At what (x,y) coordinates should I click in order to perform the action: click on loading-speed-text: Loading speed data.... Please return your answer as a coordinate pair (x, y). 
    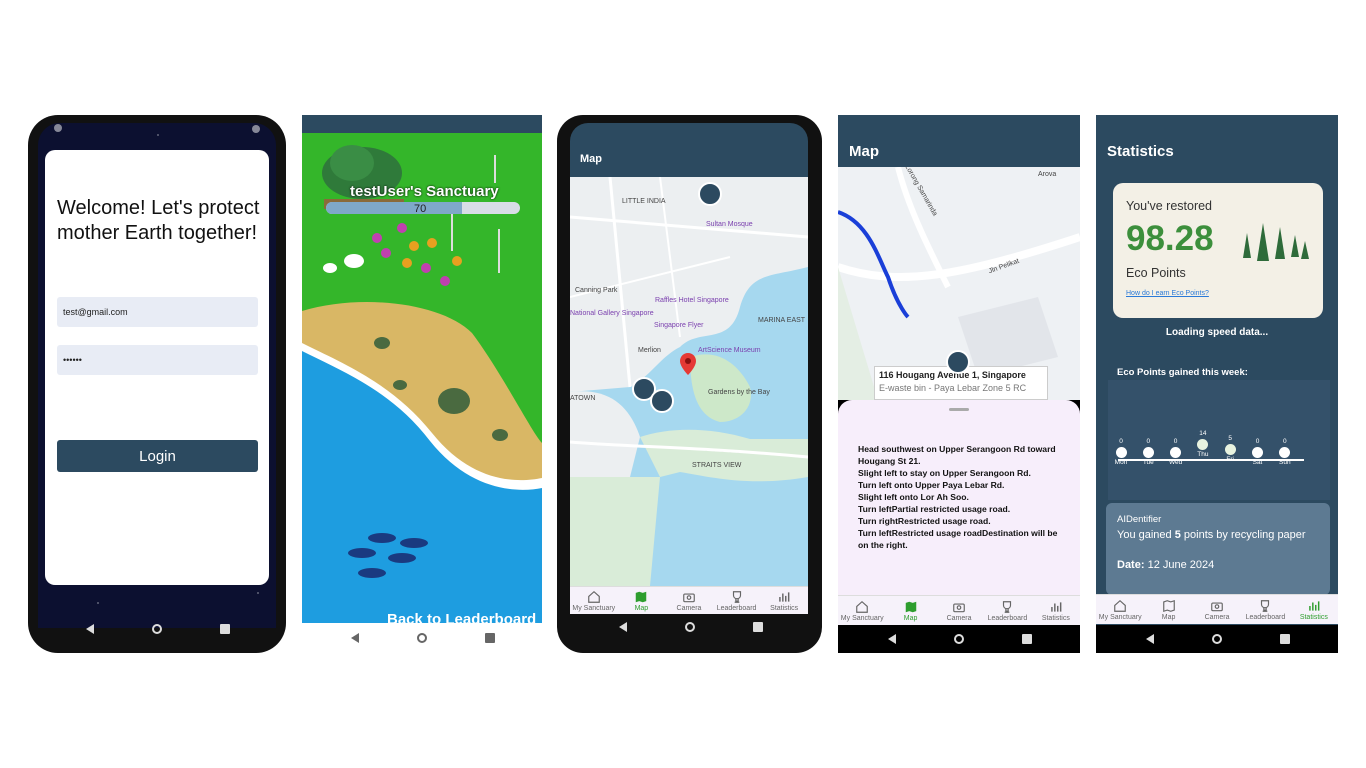
    Looking at the image, I should click on (1217, 332).